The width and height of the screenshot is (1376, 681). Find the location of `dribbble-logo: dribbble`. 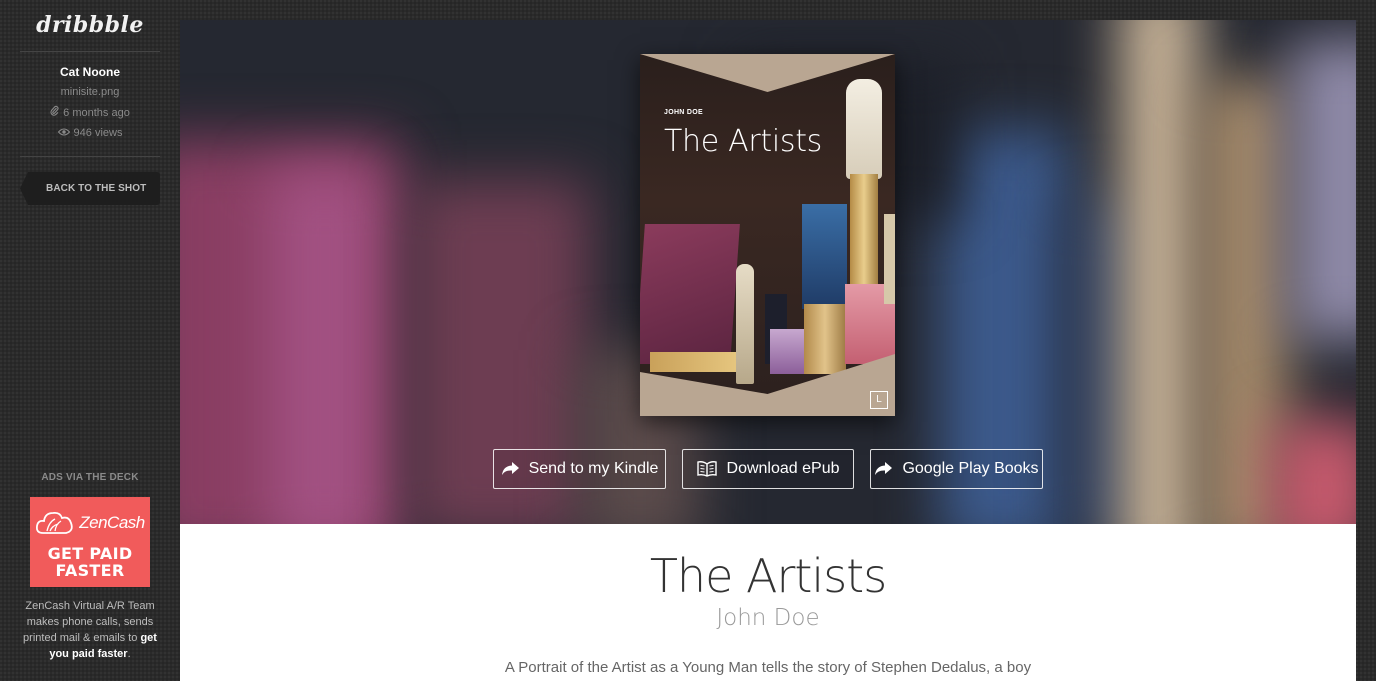

dribbble-logo: dribbble is located at coordinates (90, 25).